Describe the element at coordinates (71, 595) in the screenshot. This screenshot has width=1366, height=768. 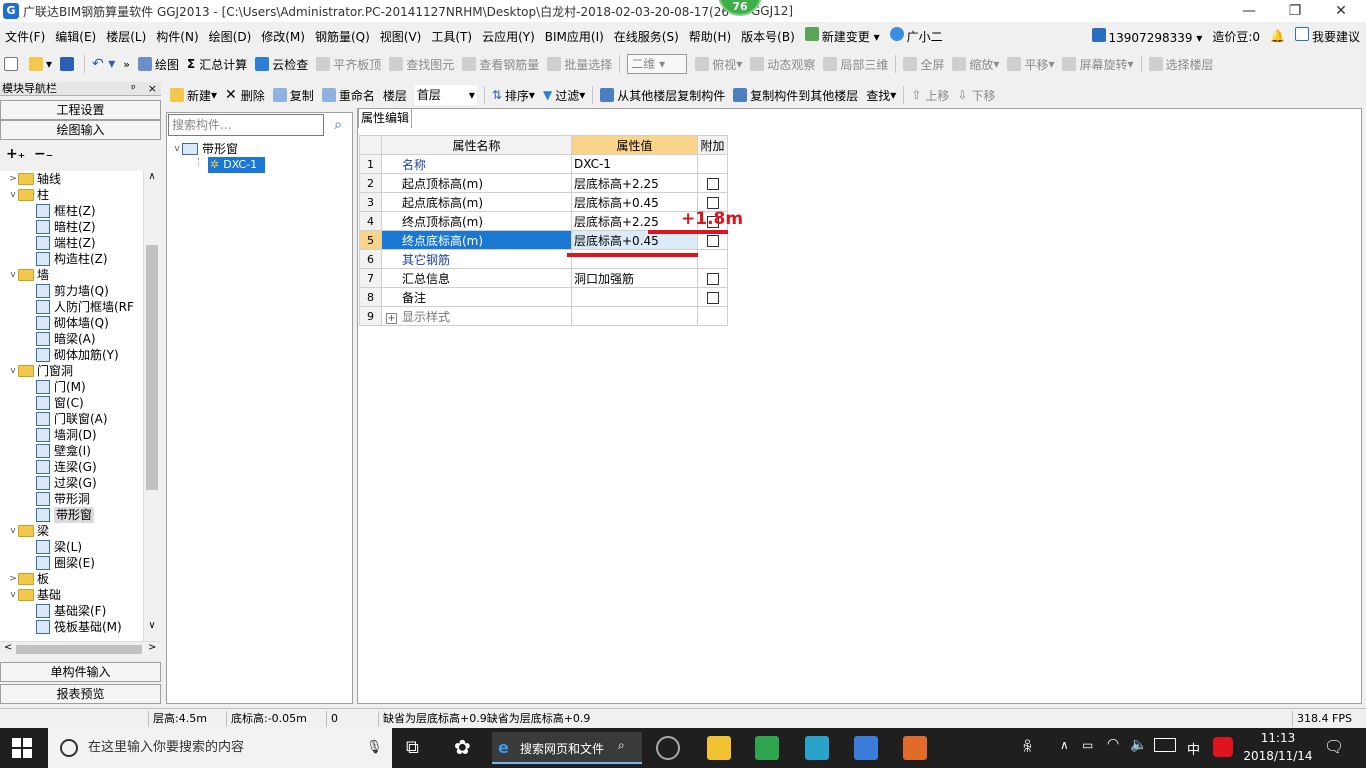
I see `tree-node: v 基础` at that location.